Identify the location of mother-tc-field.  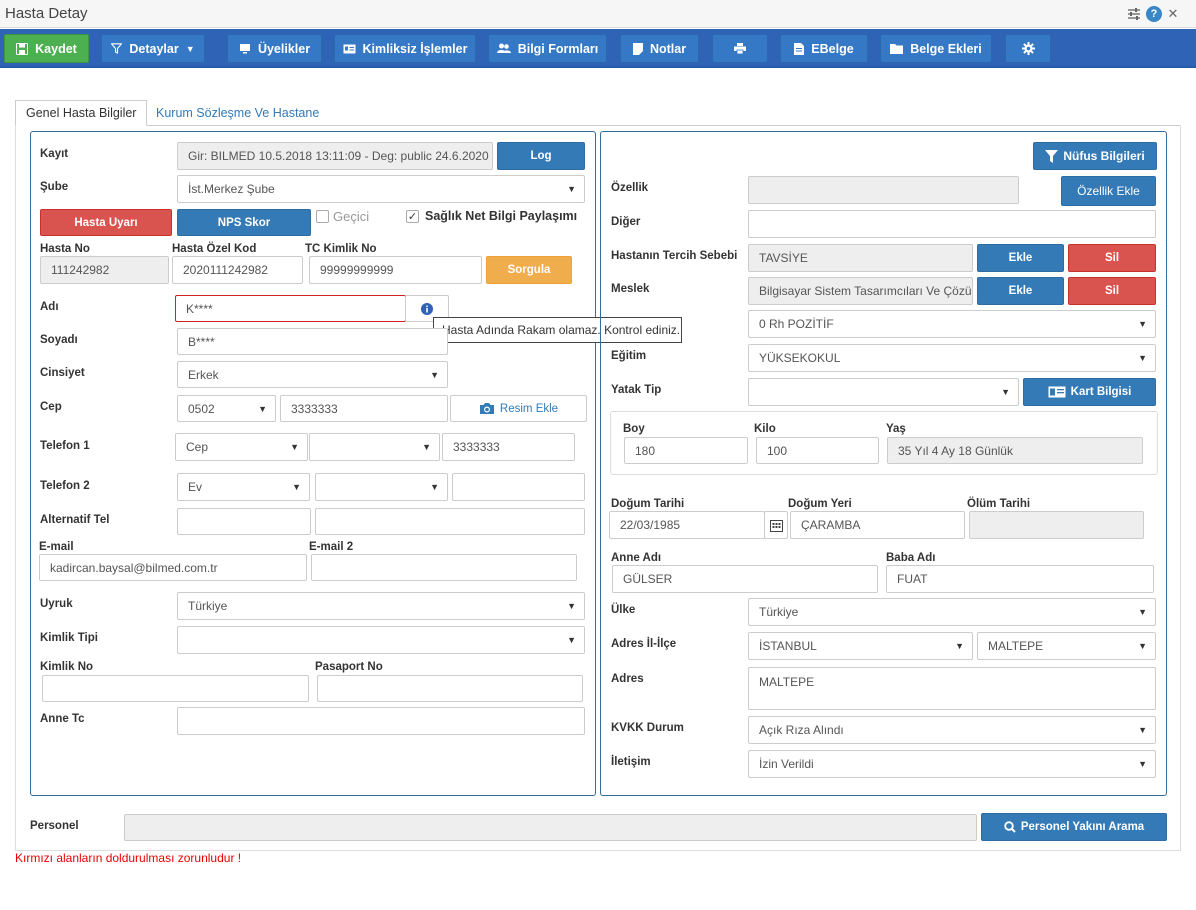
(381, 721).